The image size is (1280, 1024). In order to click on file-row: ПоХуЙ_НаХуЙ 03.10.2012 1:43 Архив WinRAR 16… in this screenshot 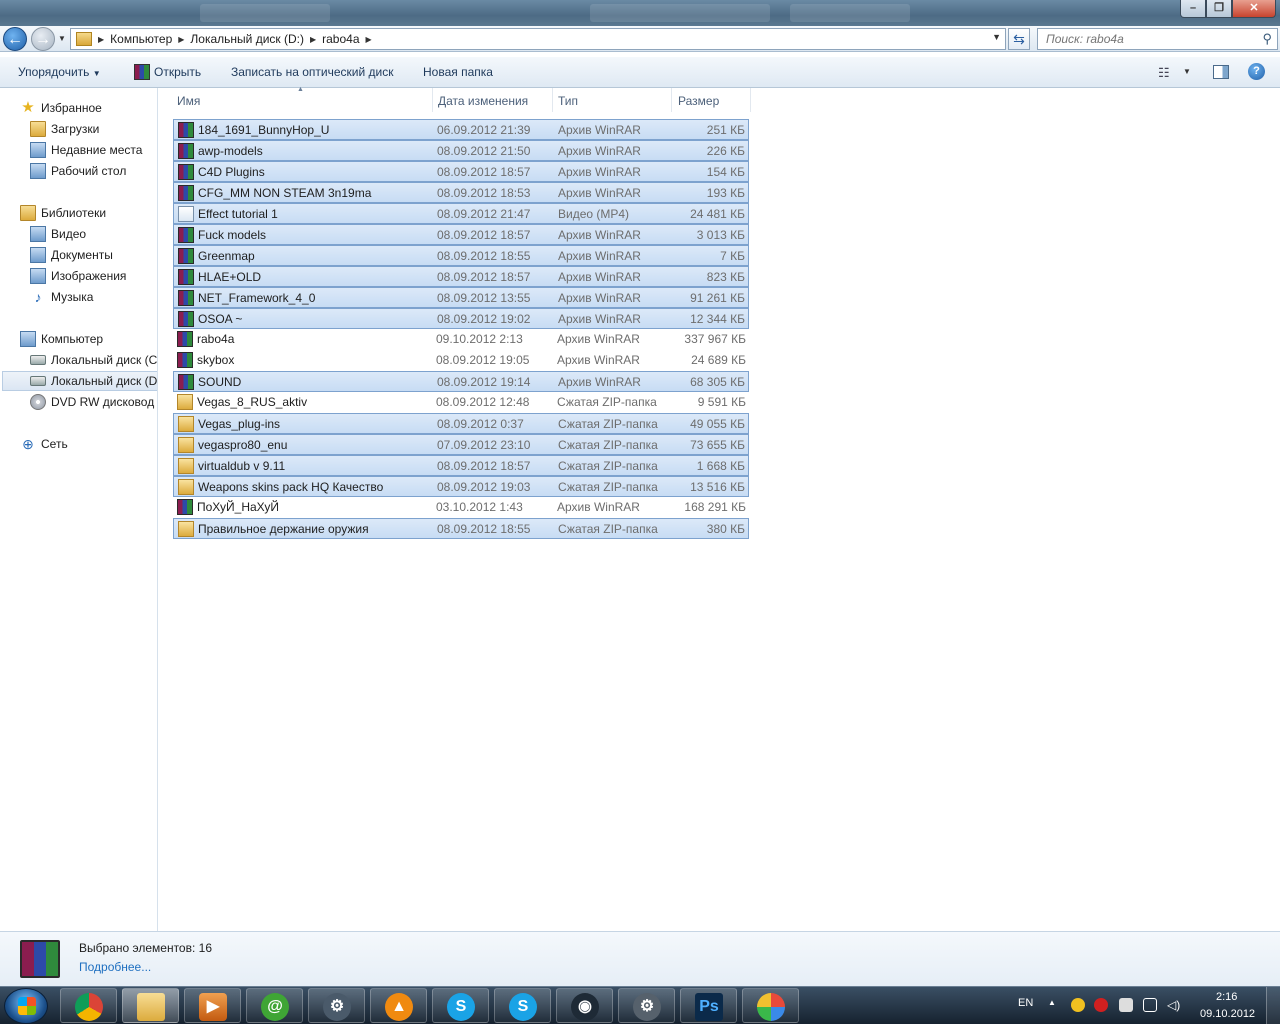, I will do `click(461, 507)`.